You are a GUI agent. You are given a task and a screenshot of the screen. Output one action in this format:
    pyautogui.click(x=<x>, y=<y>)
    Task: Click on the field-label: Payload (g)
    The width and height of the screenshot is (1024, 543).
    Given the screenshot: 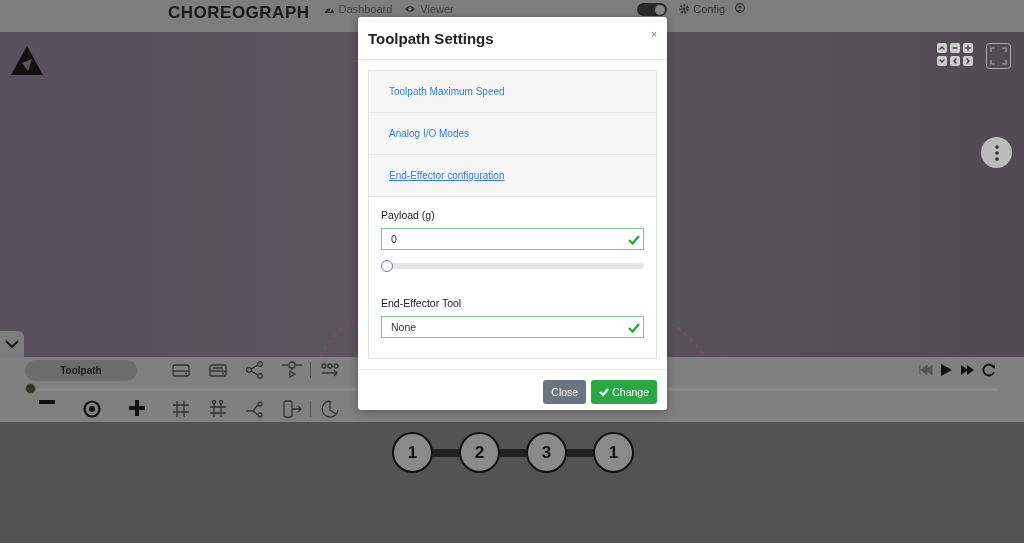 What is the action you would take?
    pyautogui.click(x=408, y=215)
    